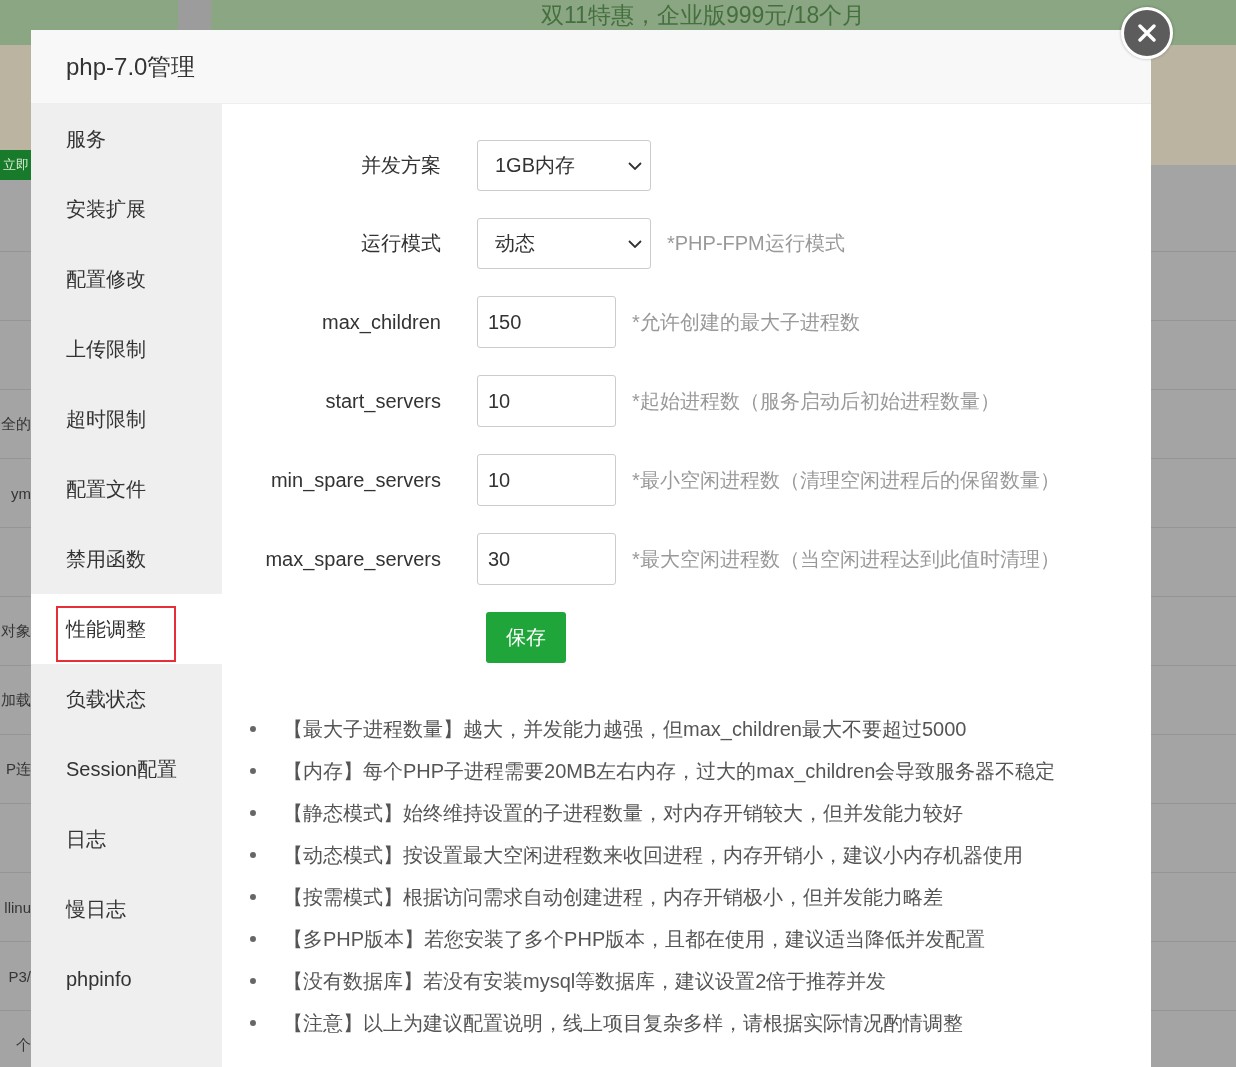  Describe the element at coordinates (623, 813) in the screenshot. I see `note-text: 【静态模式】始终维持设置的子进程数量，对内存开销较大，但并发能力较好` at that location.